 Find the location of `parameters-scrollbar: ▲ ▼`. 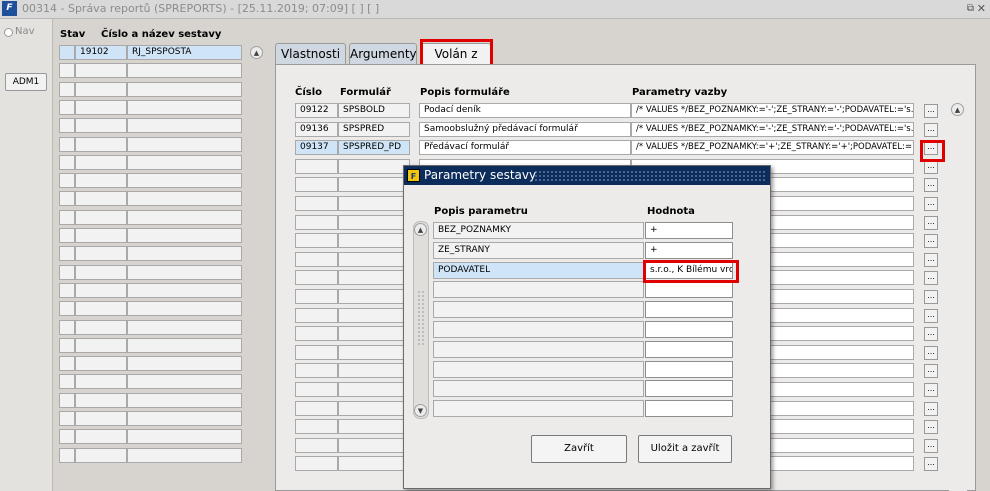

parameters-scrollbar: ▲ ▼ is located at coordinates (421, 320).